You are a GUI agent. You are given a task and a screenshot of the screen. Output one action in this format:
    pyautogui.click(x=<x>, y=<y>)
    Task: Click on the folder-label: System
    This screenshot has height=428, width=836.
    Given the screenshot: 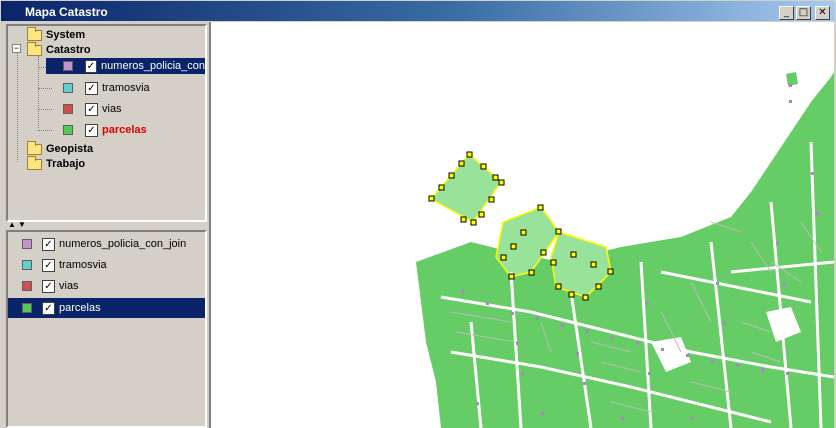 What is the action you would take?
    pyautogui.click(x=66, y=35)
    